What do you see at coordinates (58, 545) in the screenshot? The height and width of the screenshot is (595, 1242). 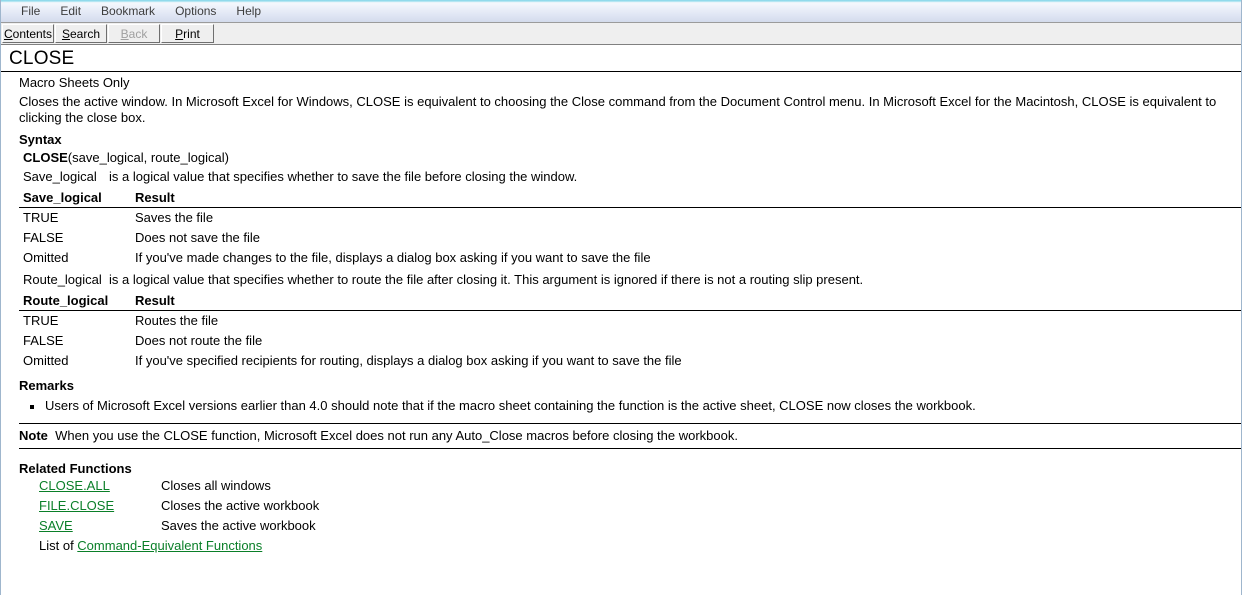 I see `list-of-prefix: List of` at bounding box center [58, 545].